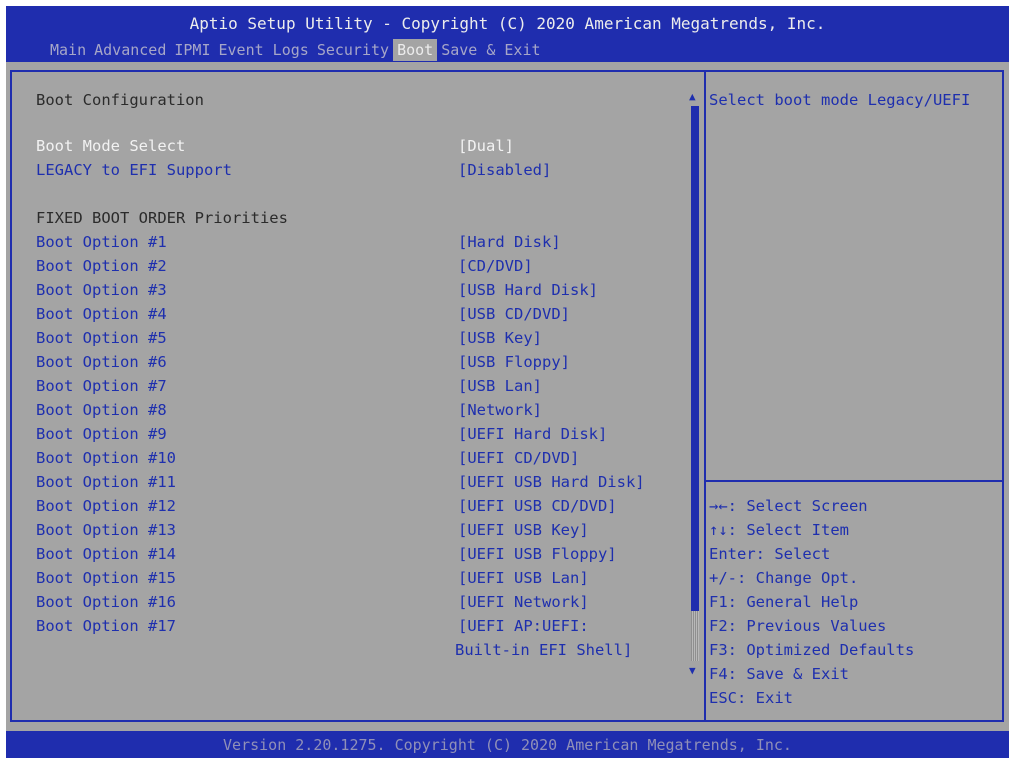 This screenshot has width=1012, height=762. Describe the element at coordinates (705, 396) in the screenshot. I see `panel-divider` at that location.